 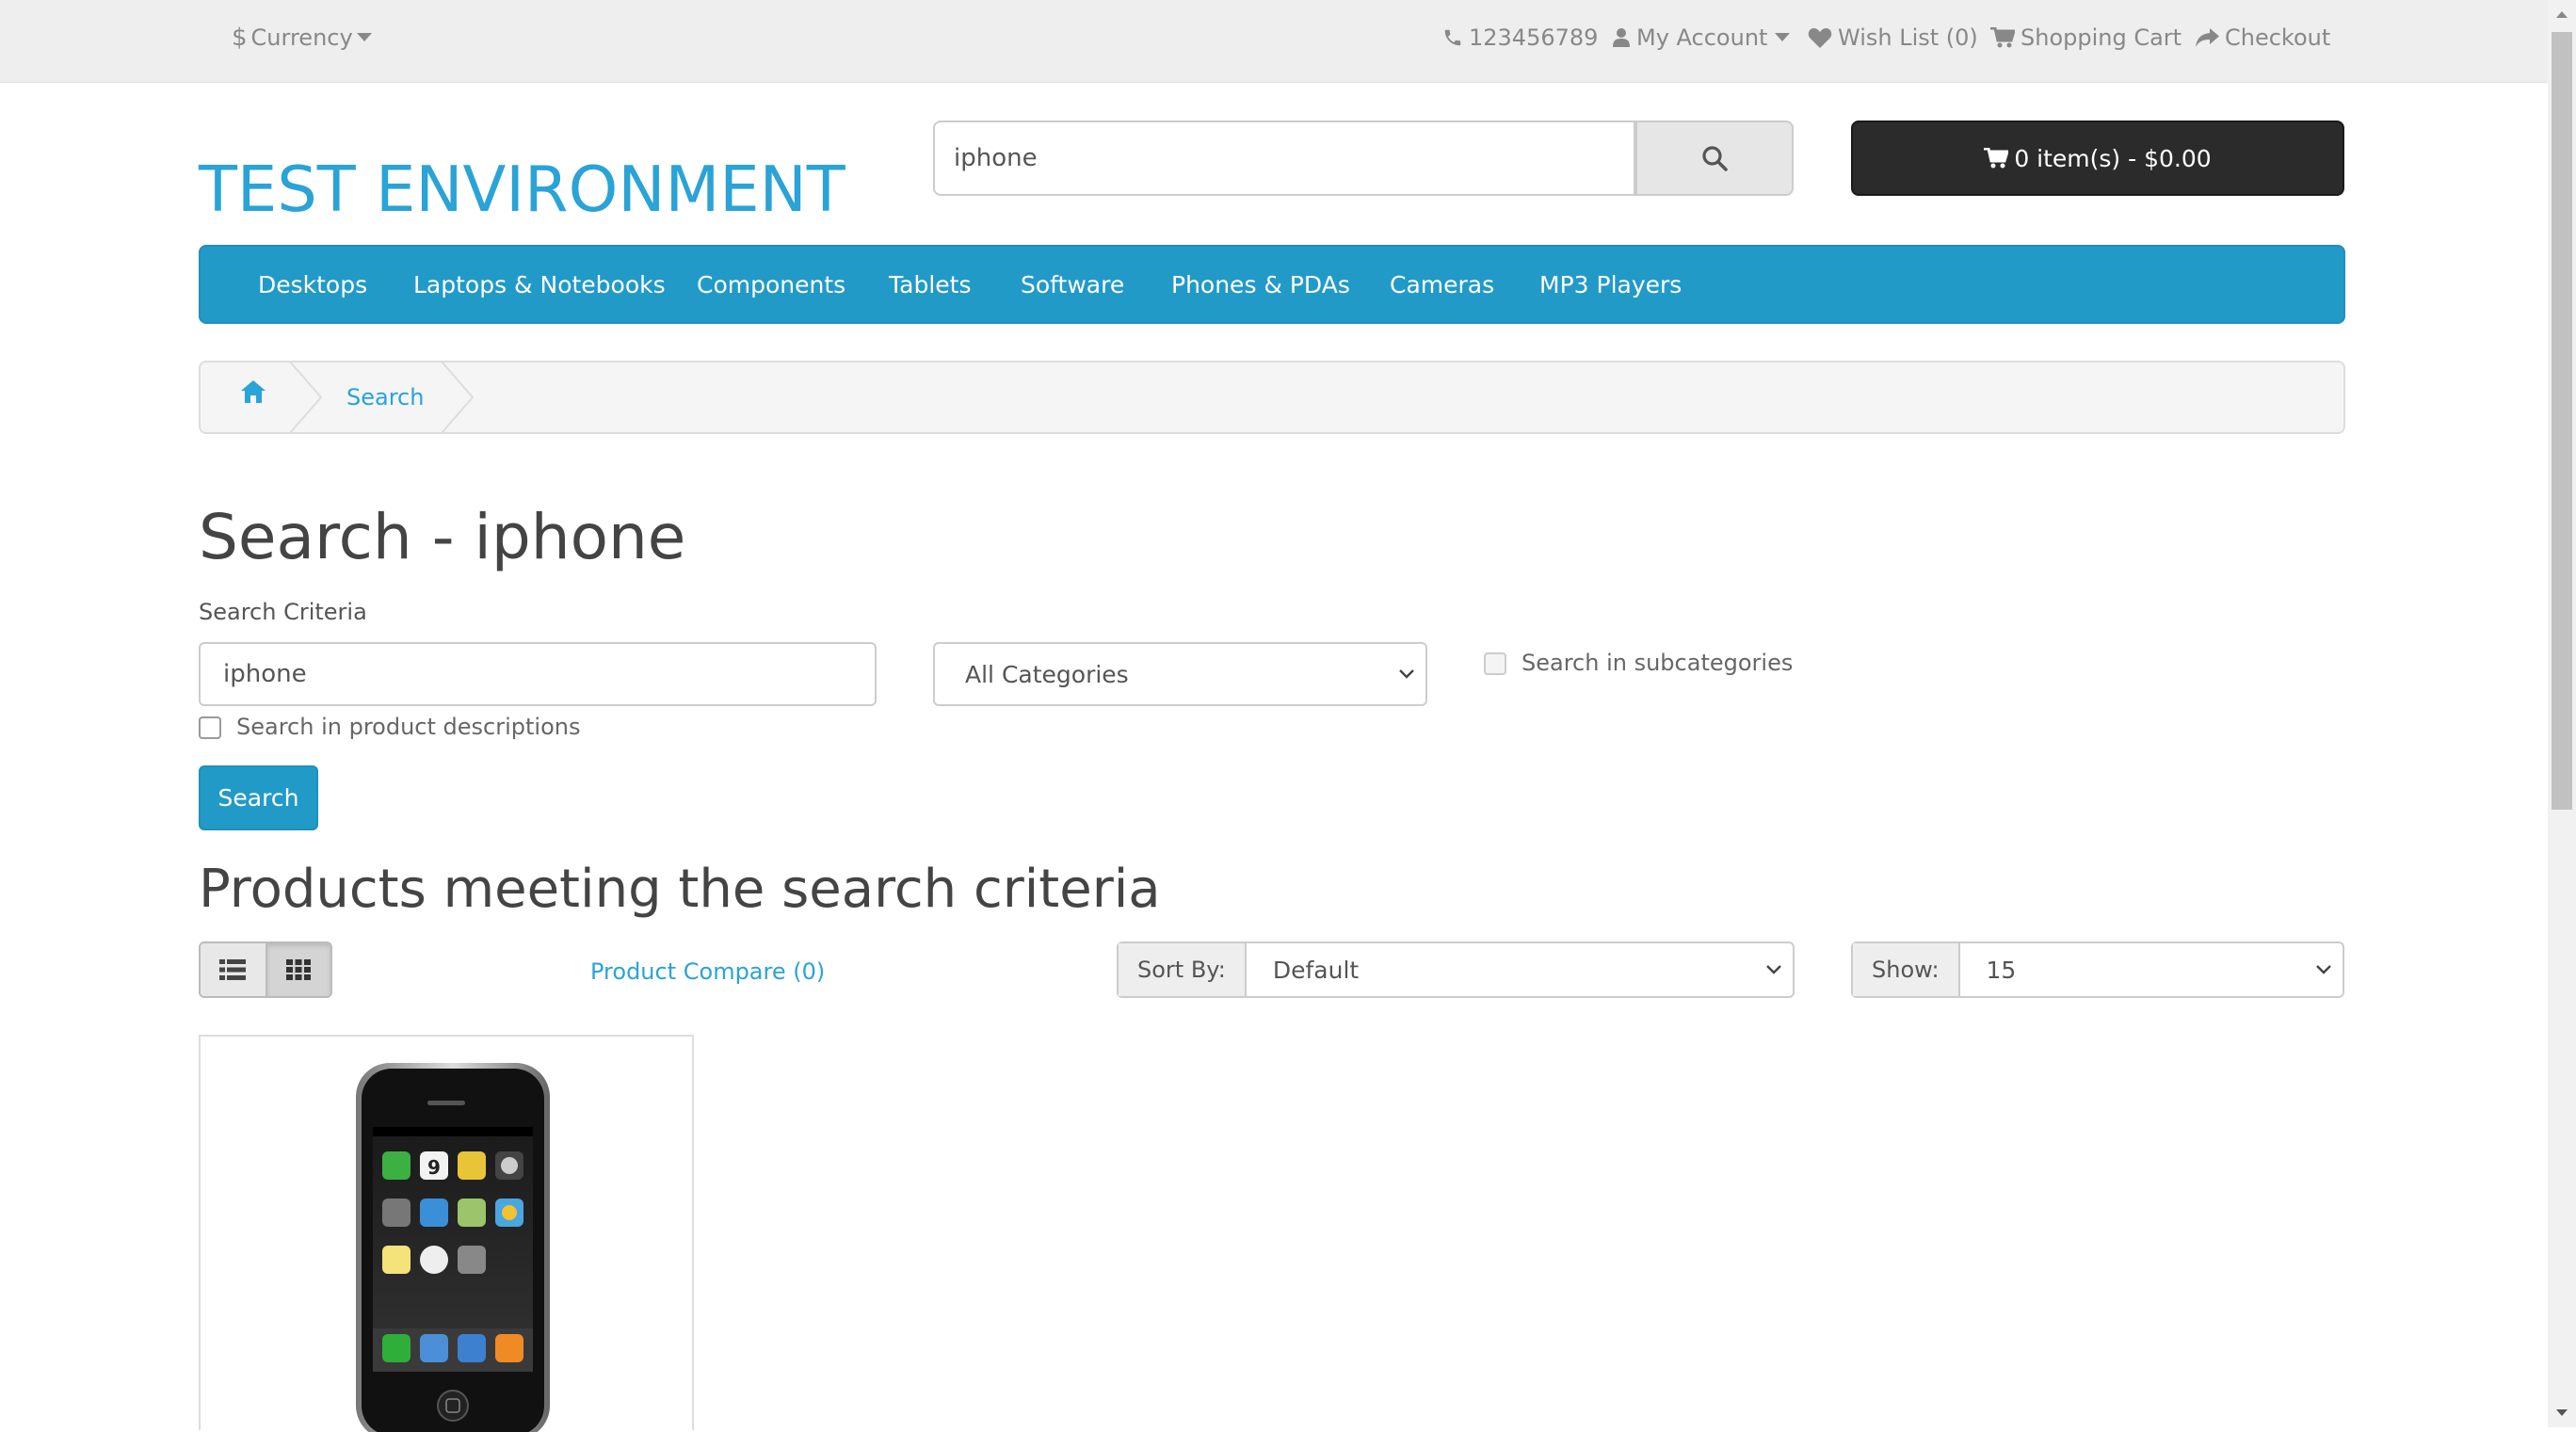 I want to click on subcategories-label: Search in subcategories, so click(x=1657, y=663).